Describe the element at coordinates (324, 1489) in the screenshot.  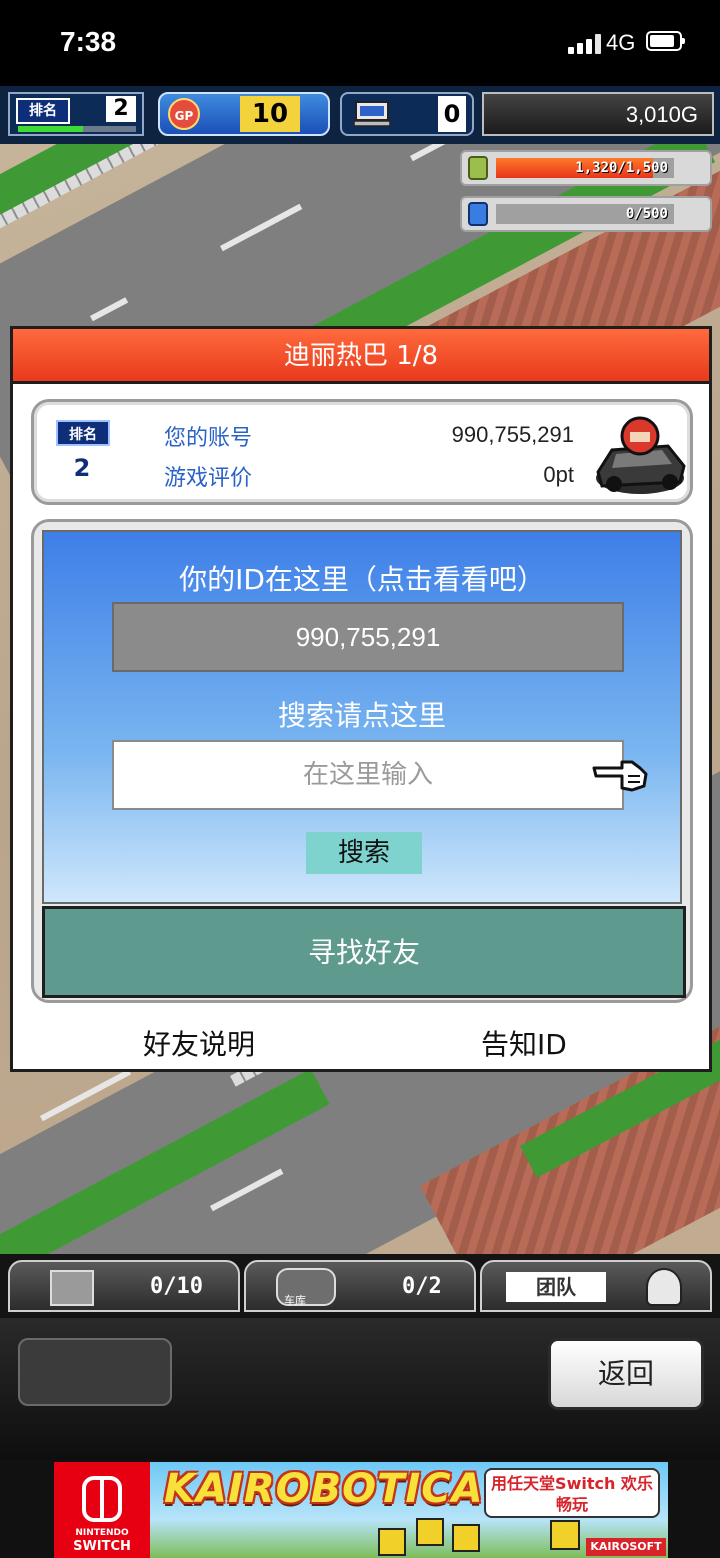
I see `ad-title: KAIROBOTICA` at that location.